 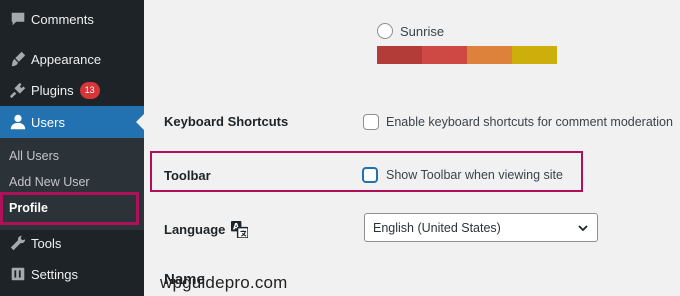 I want to click on menu-item-comments: Comments, so click(x=72, y=19).